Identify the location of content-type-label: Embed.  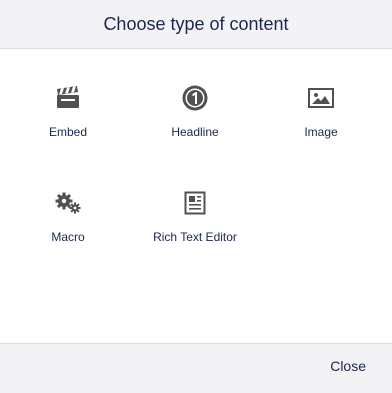
(68, 132).